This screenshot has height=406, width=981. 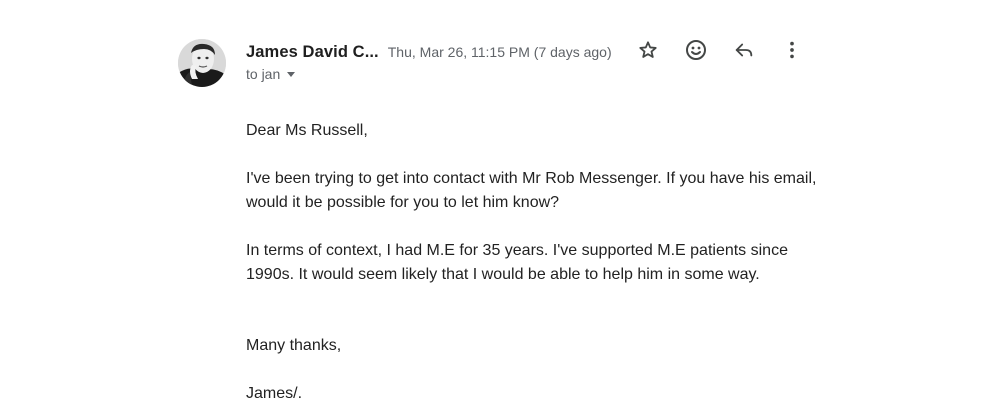 What do you see at coordinates (294, 345) in the screenshot?
I see `closing: Many thanks,` at bounding box center [294, 345].